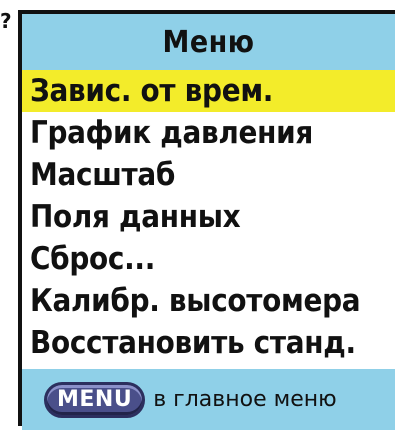  I want to click on menu-item-scale: Масштаб, so click(208, 175).